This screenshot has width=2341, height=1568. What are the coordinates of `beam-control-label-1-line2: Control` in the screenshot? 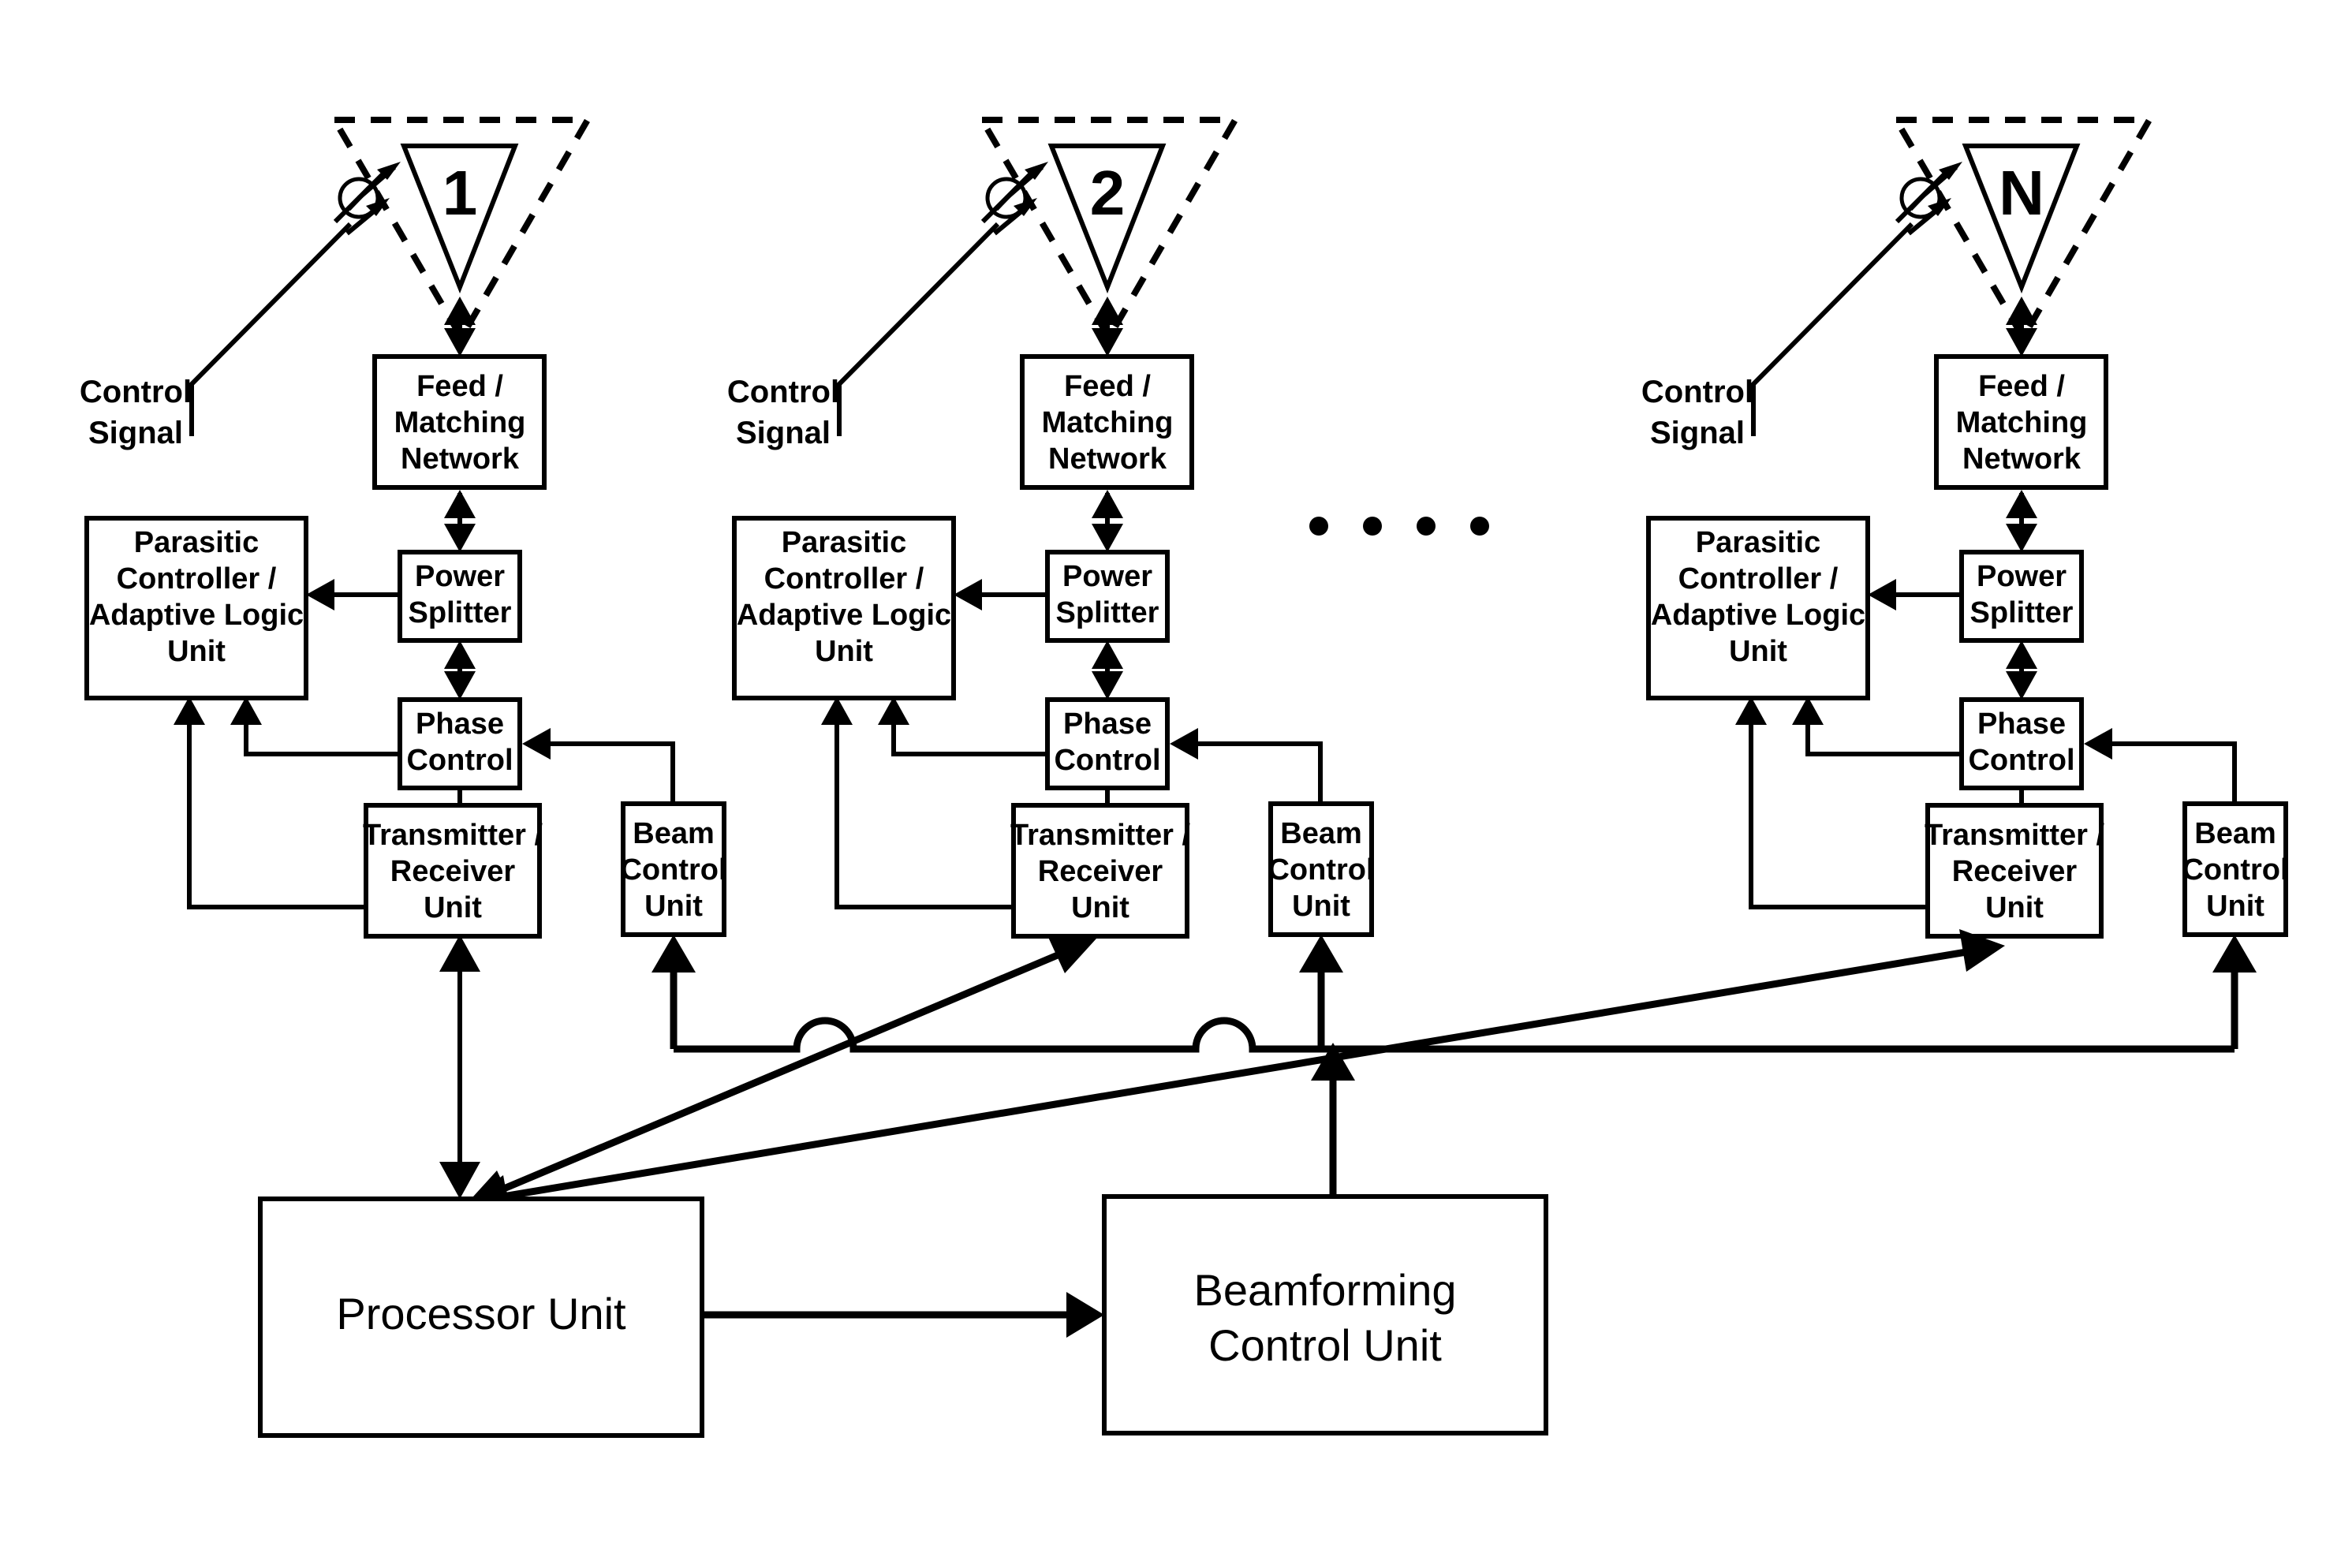 It's located at (673, 870).